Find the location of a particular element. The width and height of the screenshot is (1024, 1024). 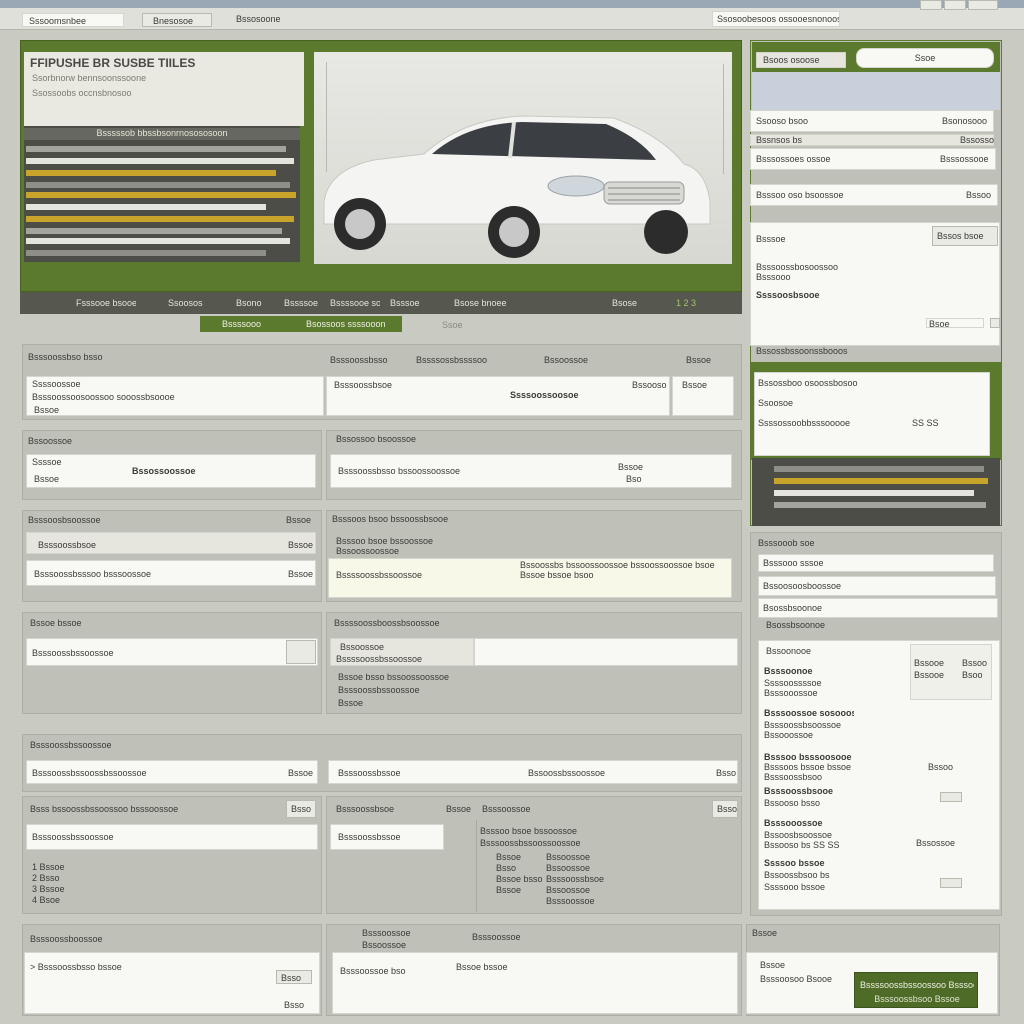

form-value: Bssoe bsso bssoossoossoe is located at coordinates (394, 677).